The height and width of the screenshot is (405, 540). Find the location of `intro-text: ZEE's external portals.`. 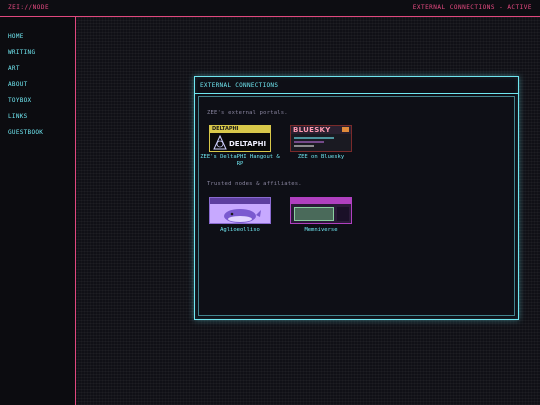

intro-text: ZEE's external portals. is located at coordinates (247, 113).